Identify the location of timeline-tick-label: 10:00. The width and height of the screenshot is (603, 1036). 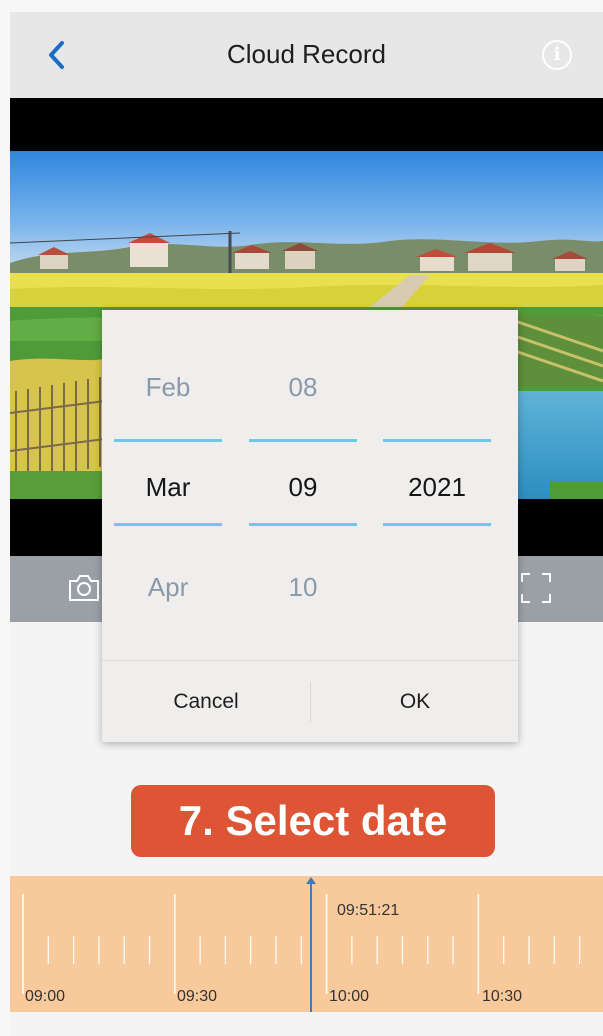
(349, 996).